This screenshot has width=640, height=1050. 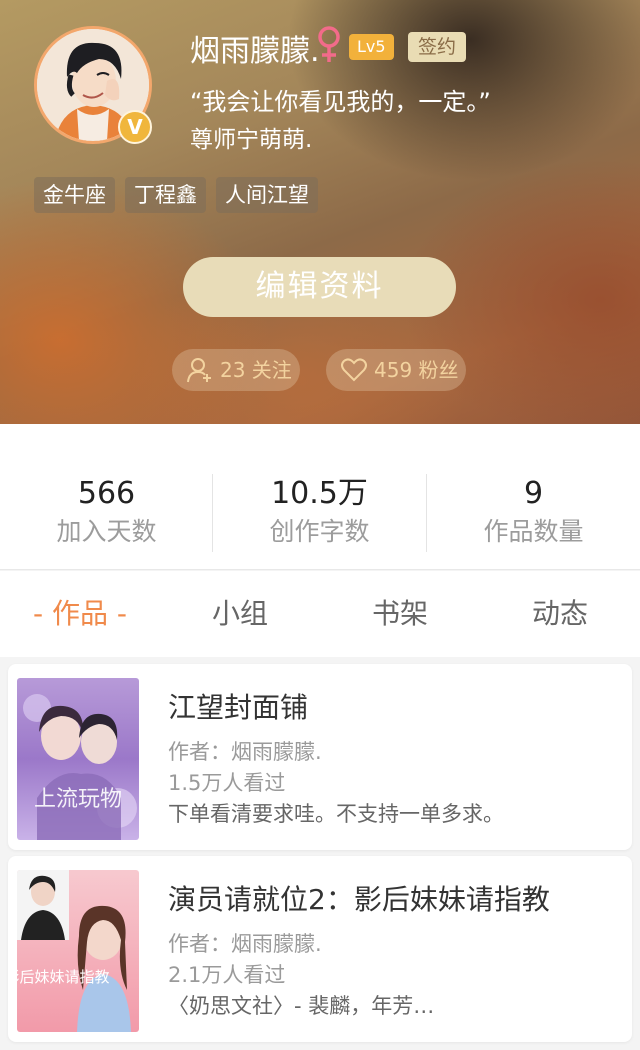 I want to click on user-add-icon, so click(x=199, y=370).